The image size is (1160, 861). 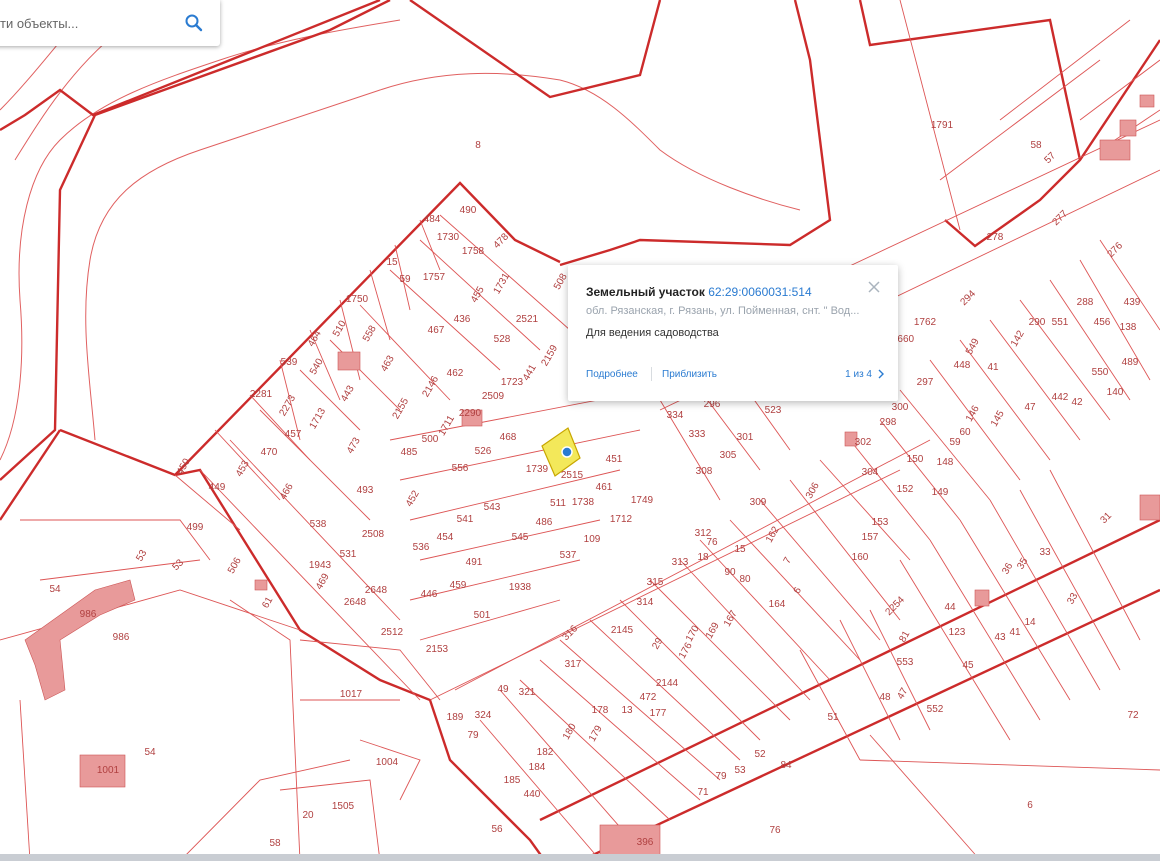 What do you see at coordinates (267, 603) in the screenshot?
I see `parcel-number-label: 61` at bounding box center [267, 603].